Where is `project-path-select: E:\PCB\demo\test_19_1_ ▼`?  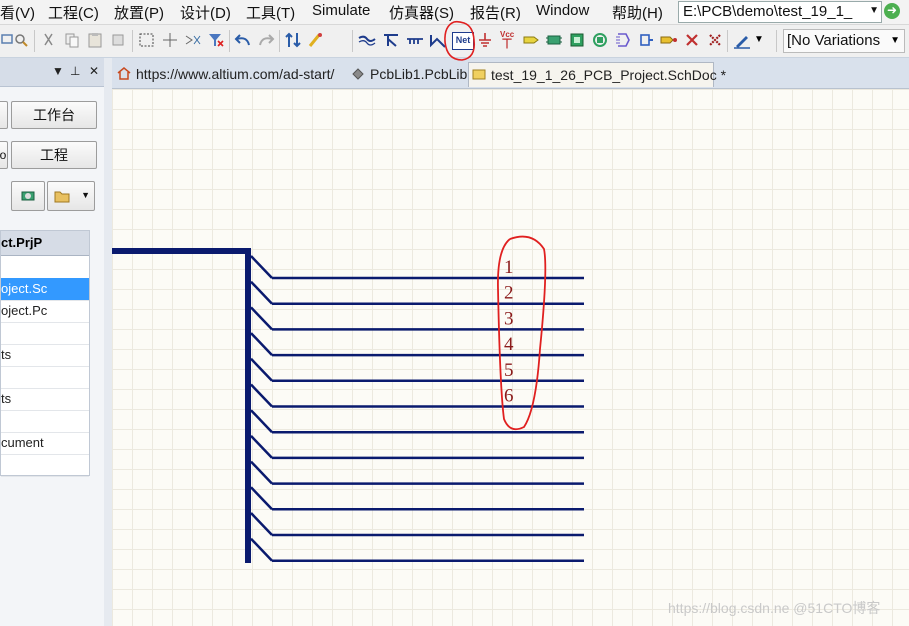 project-path-select: E:\PCB\demo\test_19_1_ ▼ is located at coordinates (780, 12).